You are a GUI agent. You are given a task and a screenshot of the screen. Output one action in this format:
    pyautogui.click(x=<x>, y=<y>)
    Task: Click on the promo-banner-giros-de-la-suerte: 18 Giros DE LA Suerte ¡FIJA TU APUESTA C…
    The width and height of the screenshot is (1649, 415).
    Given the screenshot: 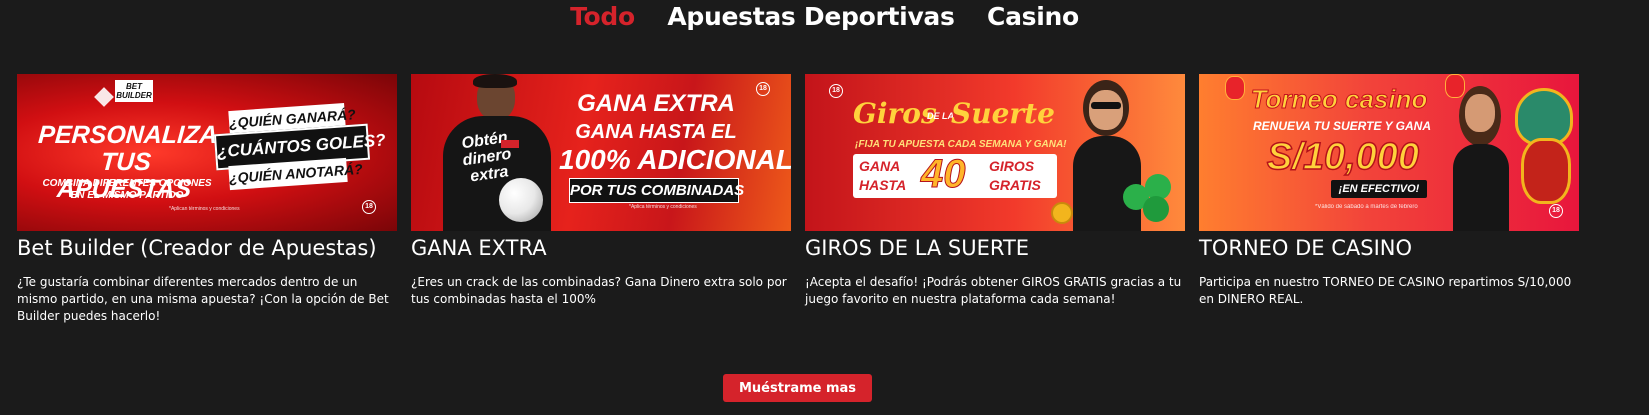 What is the action you would take?
    pyautogui.click(x=995, y=152)
    